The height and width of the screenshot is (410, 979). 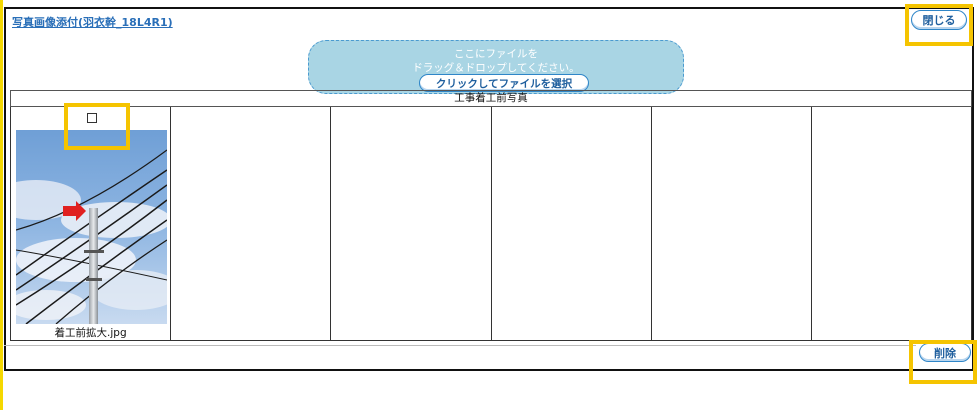 I want to click on divider, so click(x=460, y=345).